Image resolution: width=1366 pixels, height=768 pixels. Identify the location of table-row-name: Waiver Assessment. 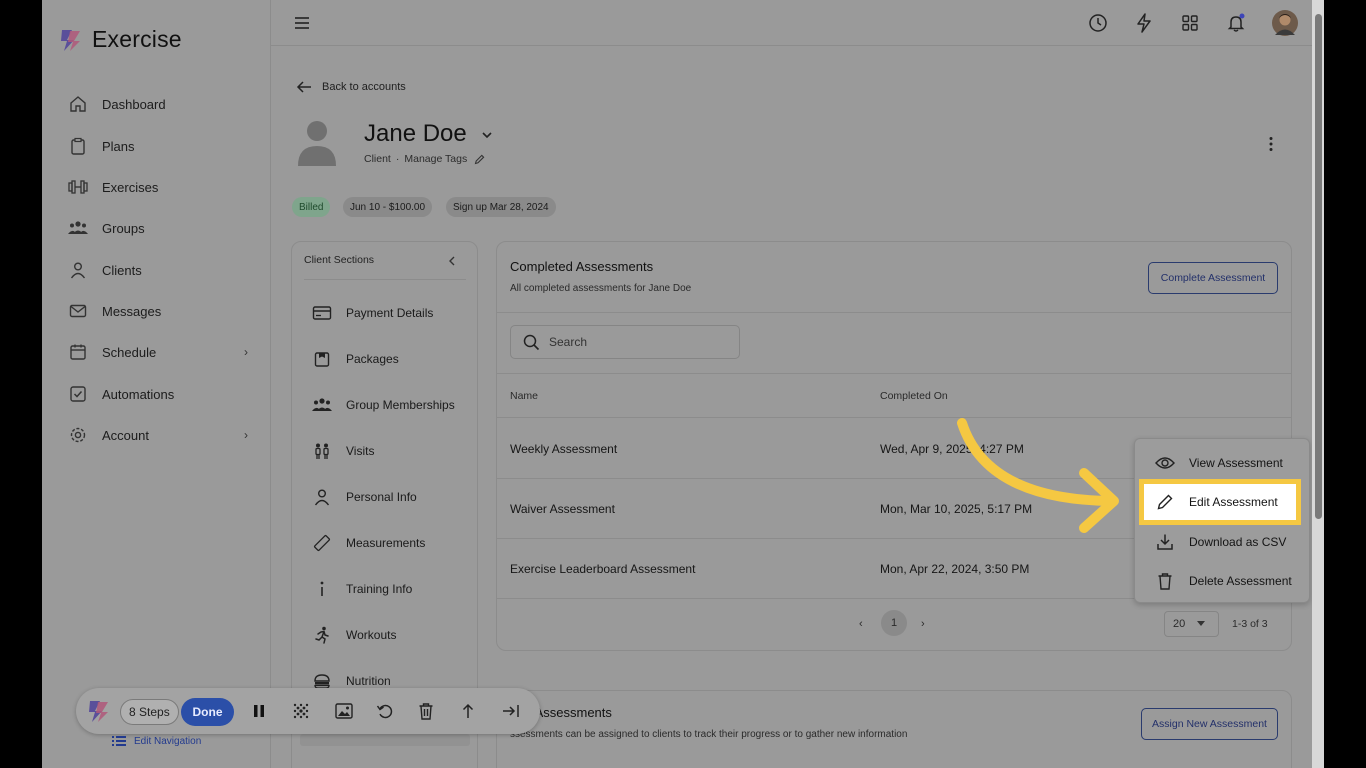
(562, 509).